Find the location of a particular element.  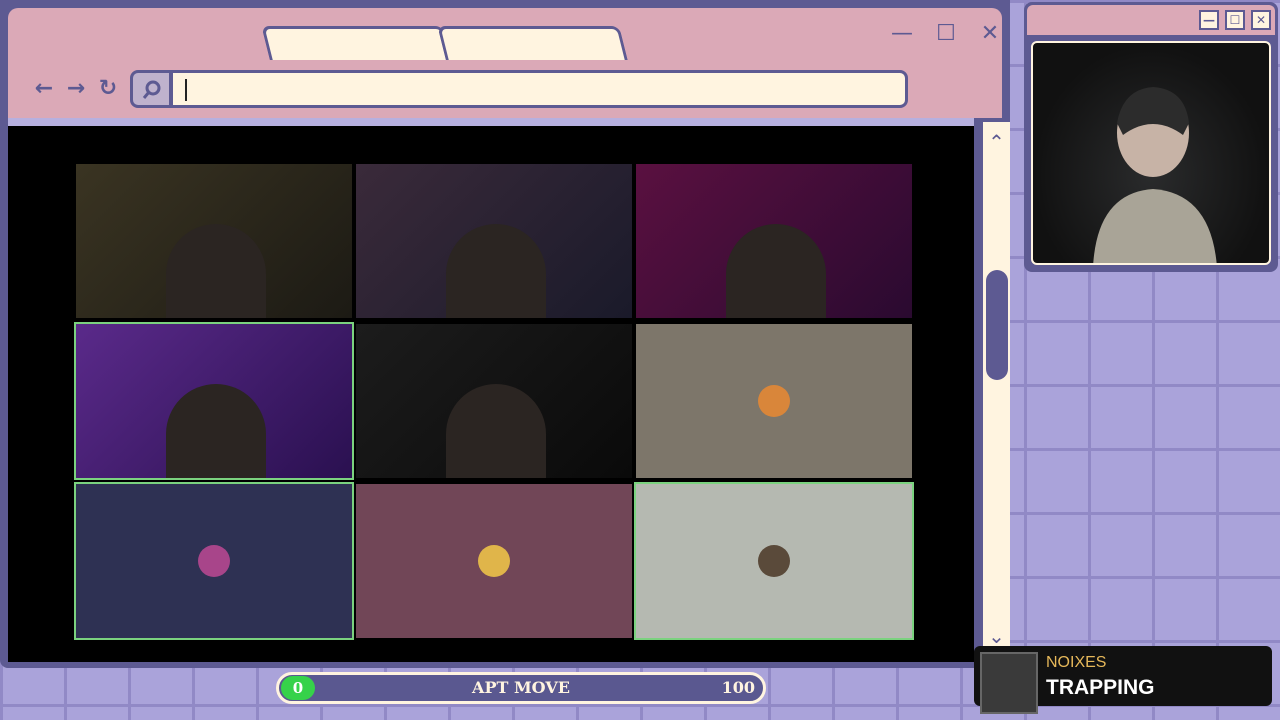

tab-bar: — ☐ ✕ is located at coordinates (506, 36).